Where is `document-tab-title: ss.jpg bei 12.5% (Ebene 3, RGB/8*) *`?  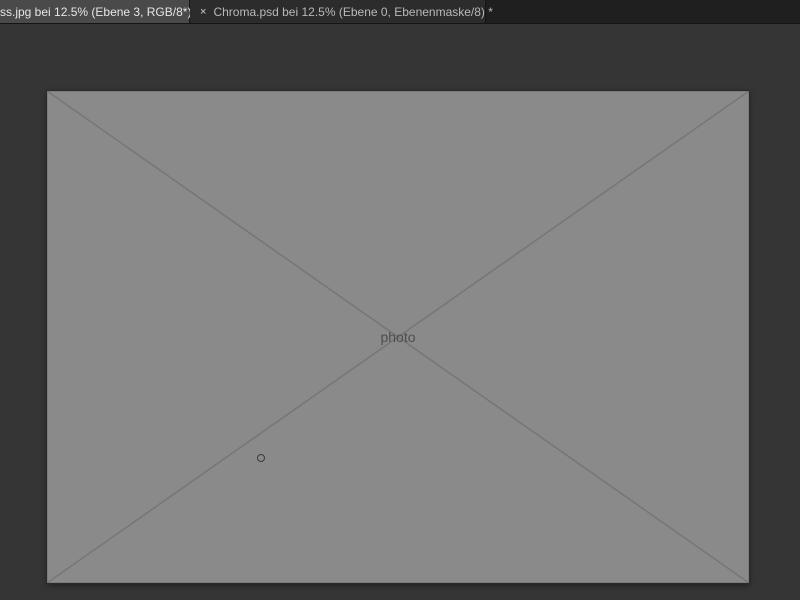 document-tab-title: ss.jpg bei 12.5% (Ebene 3, RGB/8*) * is located at coordinates (100, 11).